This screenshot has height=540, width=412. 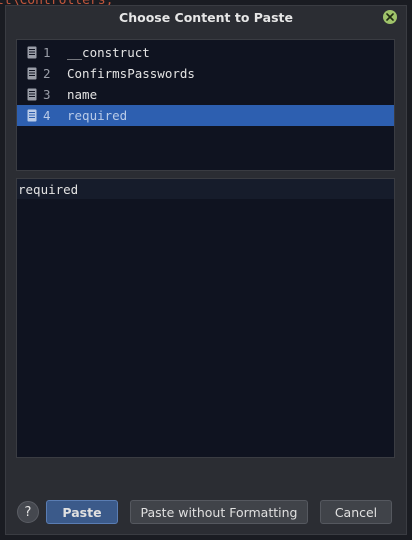 What do you see at coordinates (82, 94) in the screenshot?
I see `item-label: name` at bounding box center [82, 94].